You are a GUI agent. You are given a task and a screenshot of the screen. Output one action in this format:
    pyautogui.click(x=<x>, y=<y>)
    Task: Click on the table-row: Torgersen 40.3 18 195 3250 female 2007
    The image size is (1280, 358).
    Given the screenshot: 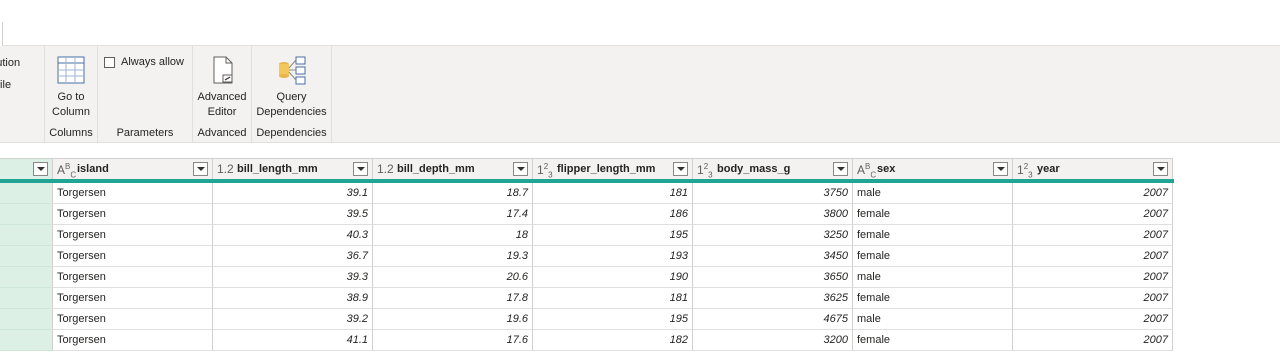 What is the action you would take?
    pyautogui.click(x=587, y=235)
    